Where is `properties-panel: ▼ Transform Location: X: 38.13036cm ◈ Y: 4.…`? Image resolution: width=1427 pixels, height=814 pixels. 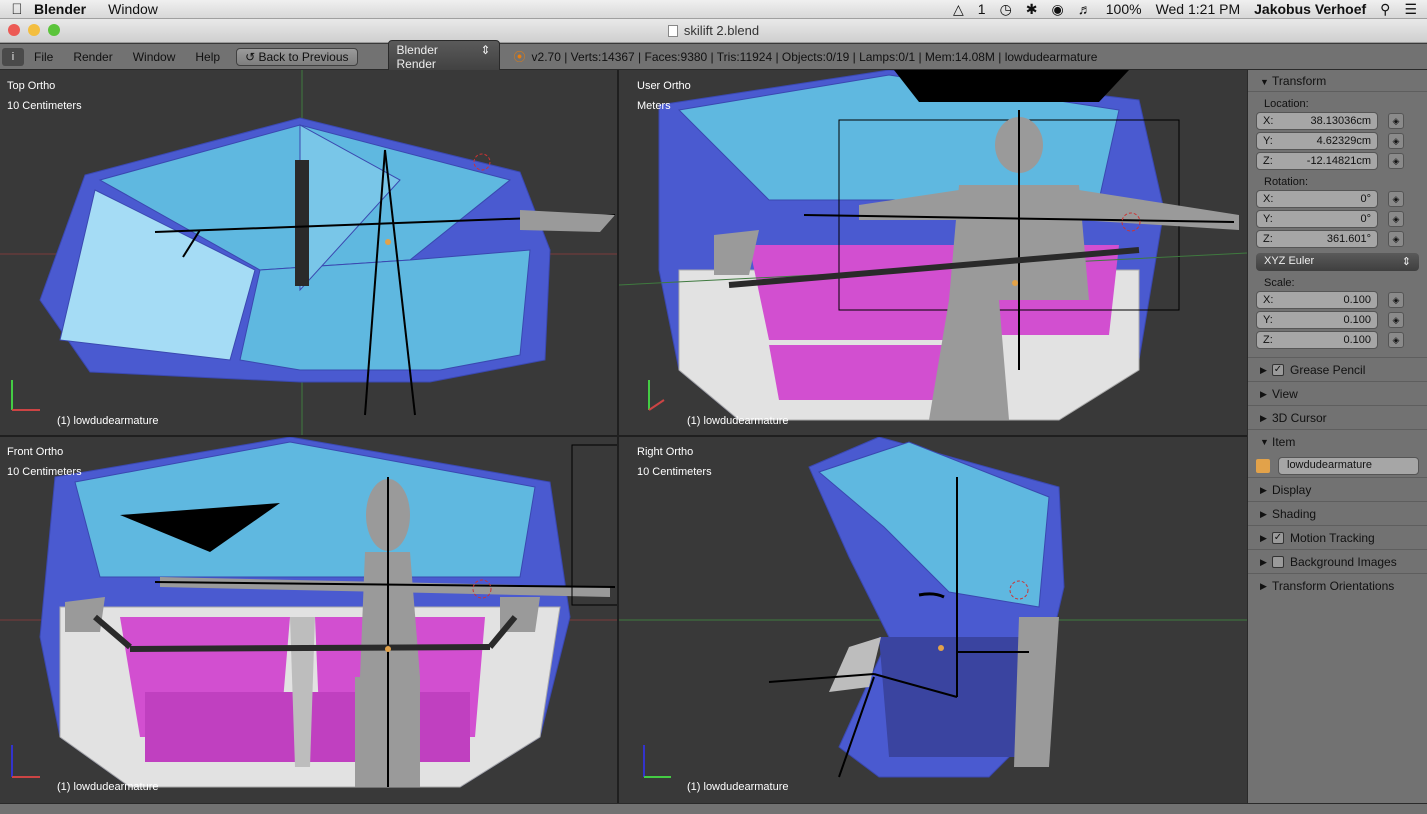 properties-panel: ▼ Transform Location: X: 38.13036cm ◈ Y: 4.… is located at coordinates (1337, 436).